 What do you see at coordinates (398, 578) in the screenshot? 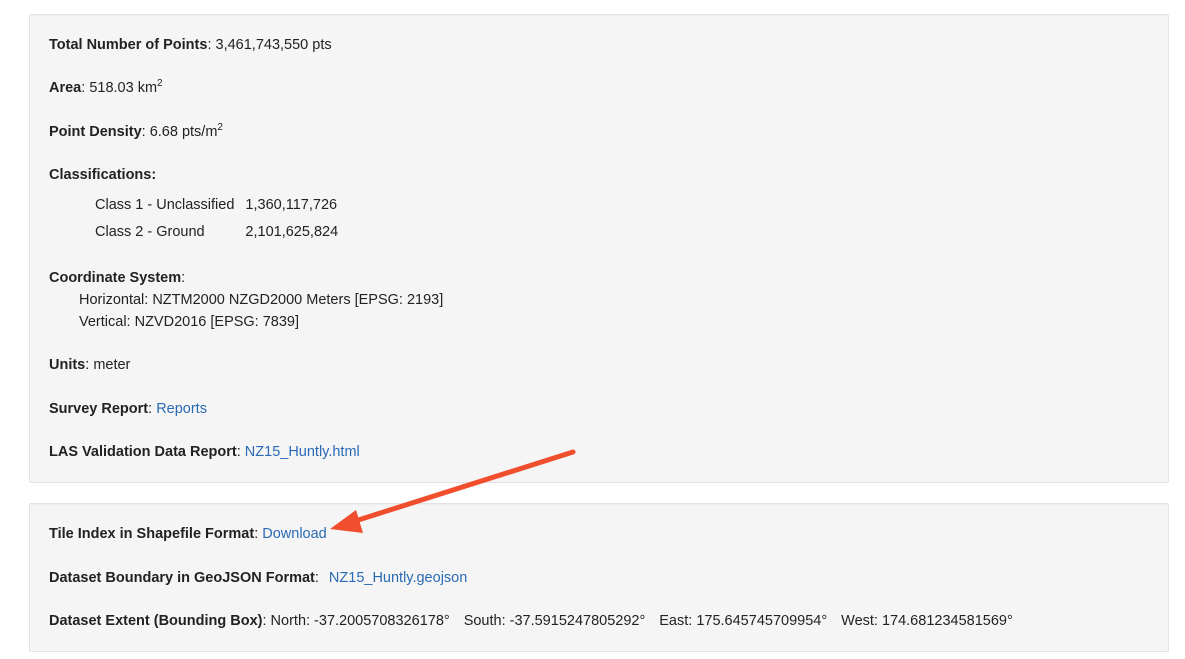
I see `geojson-link: NZ15_Huntly.geojson` at bounding box center [398, 578].